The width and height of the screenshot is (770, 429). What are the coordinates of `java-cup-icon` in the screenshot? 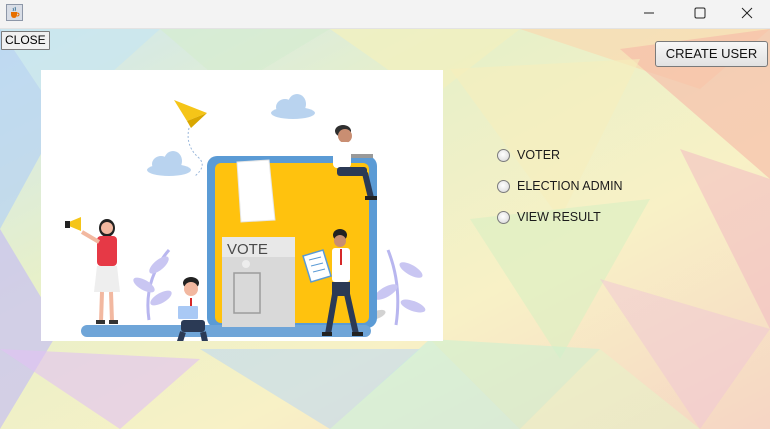 It's located at (14, 12).